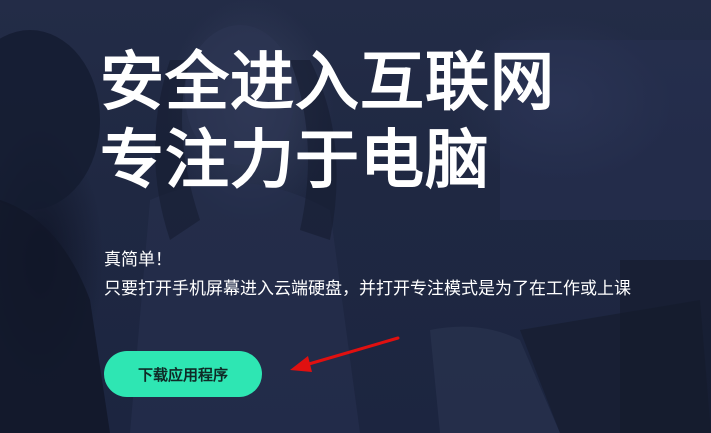 The image size is (711, 433). What do you see at coordinates (367, 289) in the screenshot?
I see `description-line-2: 只要打开手机屏幕进入云端硬盘，并打开专注模式是为了在工作或上课` at bounding box center [367, 289].